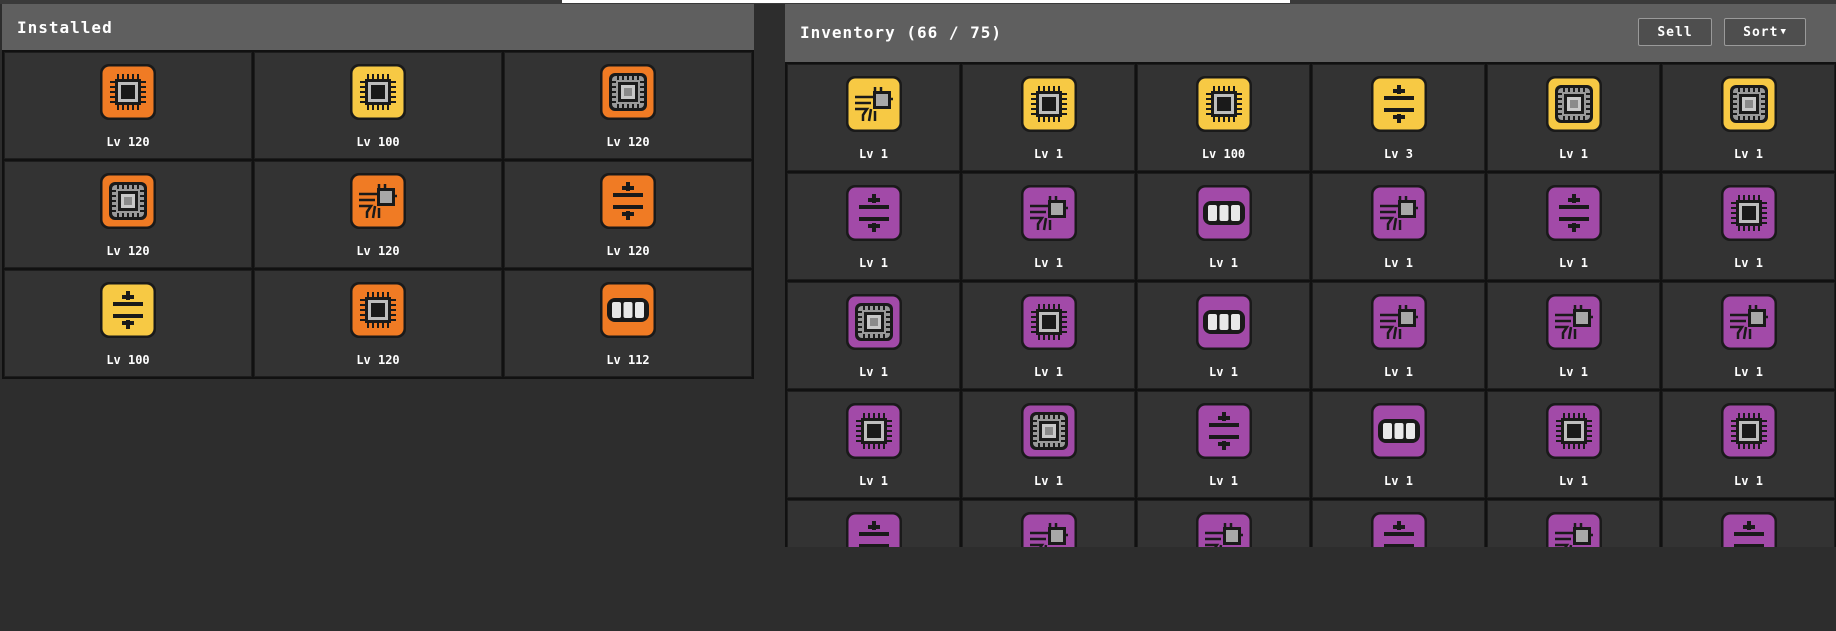  Describe the element at coordinates (1783, 32) in the screenshot. I see `chevron-down-icon: ▼` at that location.